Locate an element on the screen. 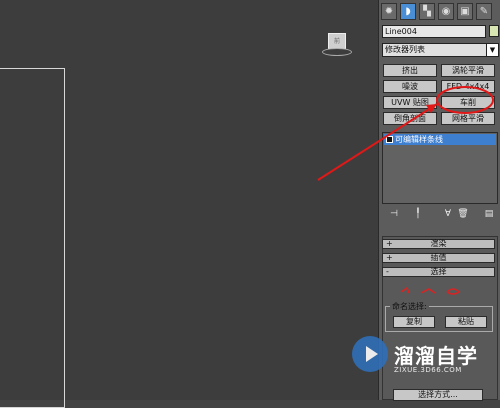 The image size is (500, 408). watermark: 溜溜自学 ZIXUE.3D66.COM is located at coordinates (422, 361).